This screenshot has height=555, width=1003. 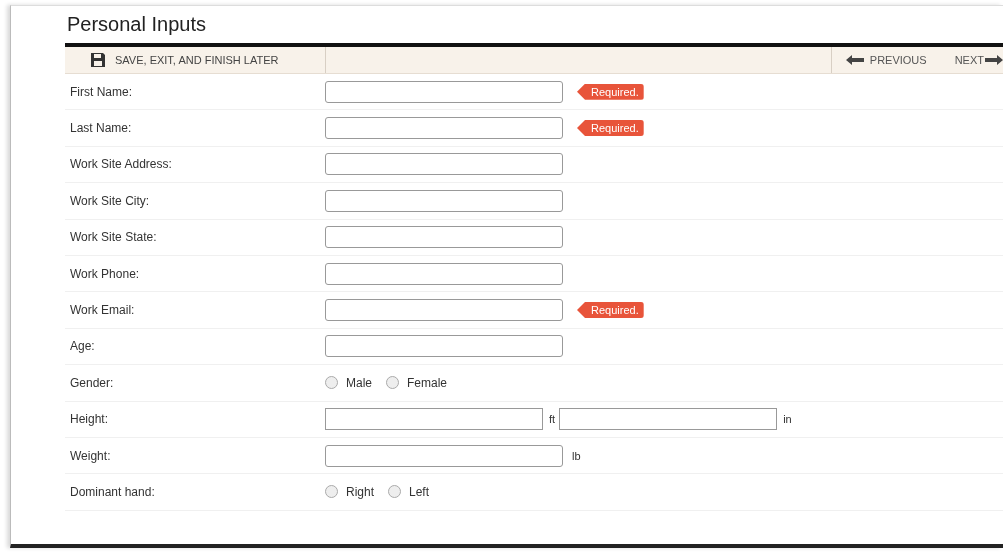 What do you see at coordinates (82, 346) in the screenshot?
I see `field-label: Age:` at bounding box center [82, 346].